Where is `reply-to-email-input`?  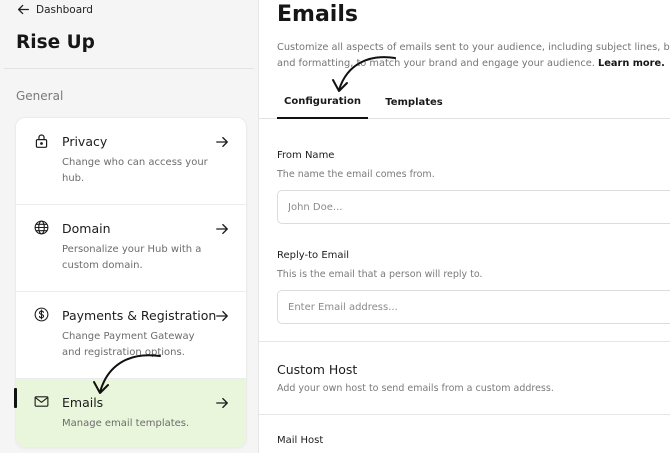 reply-to-email-input is located at coordinates (473, 307).